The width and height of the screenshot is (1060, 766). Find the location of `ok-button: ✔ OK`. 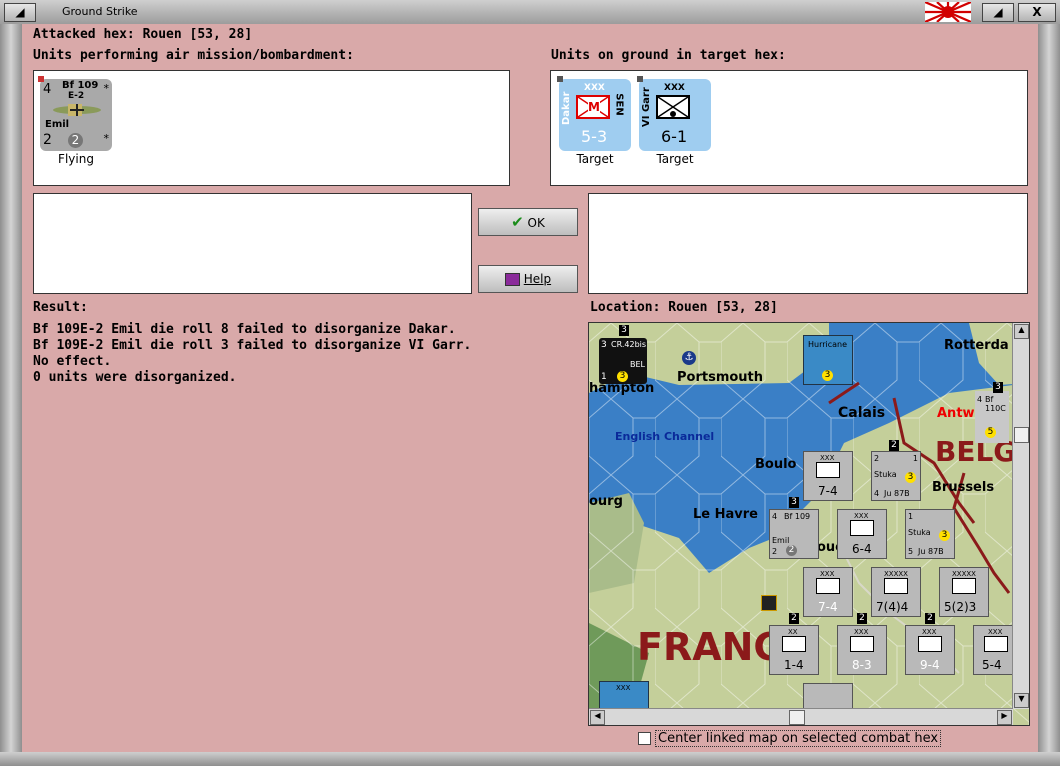

ok-button: ✔ OK is located at coordinates (528, 222).